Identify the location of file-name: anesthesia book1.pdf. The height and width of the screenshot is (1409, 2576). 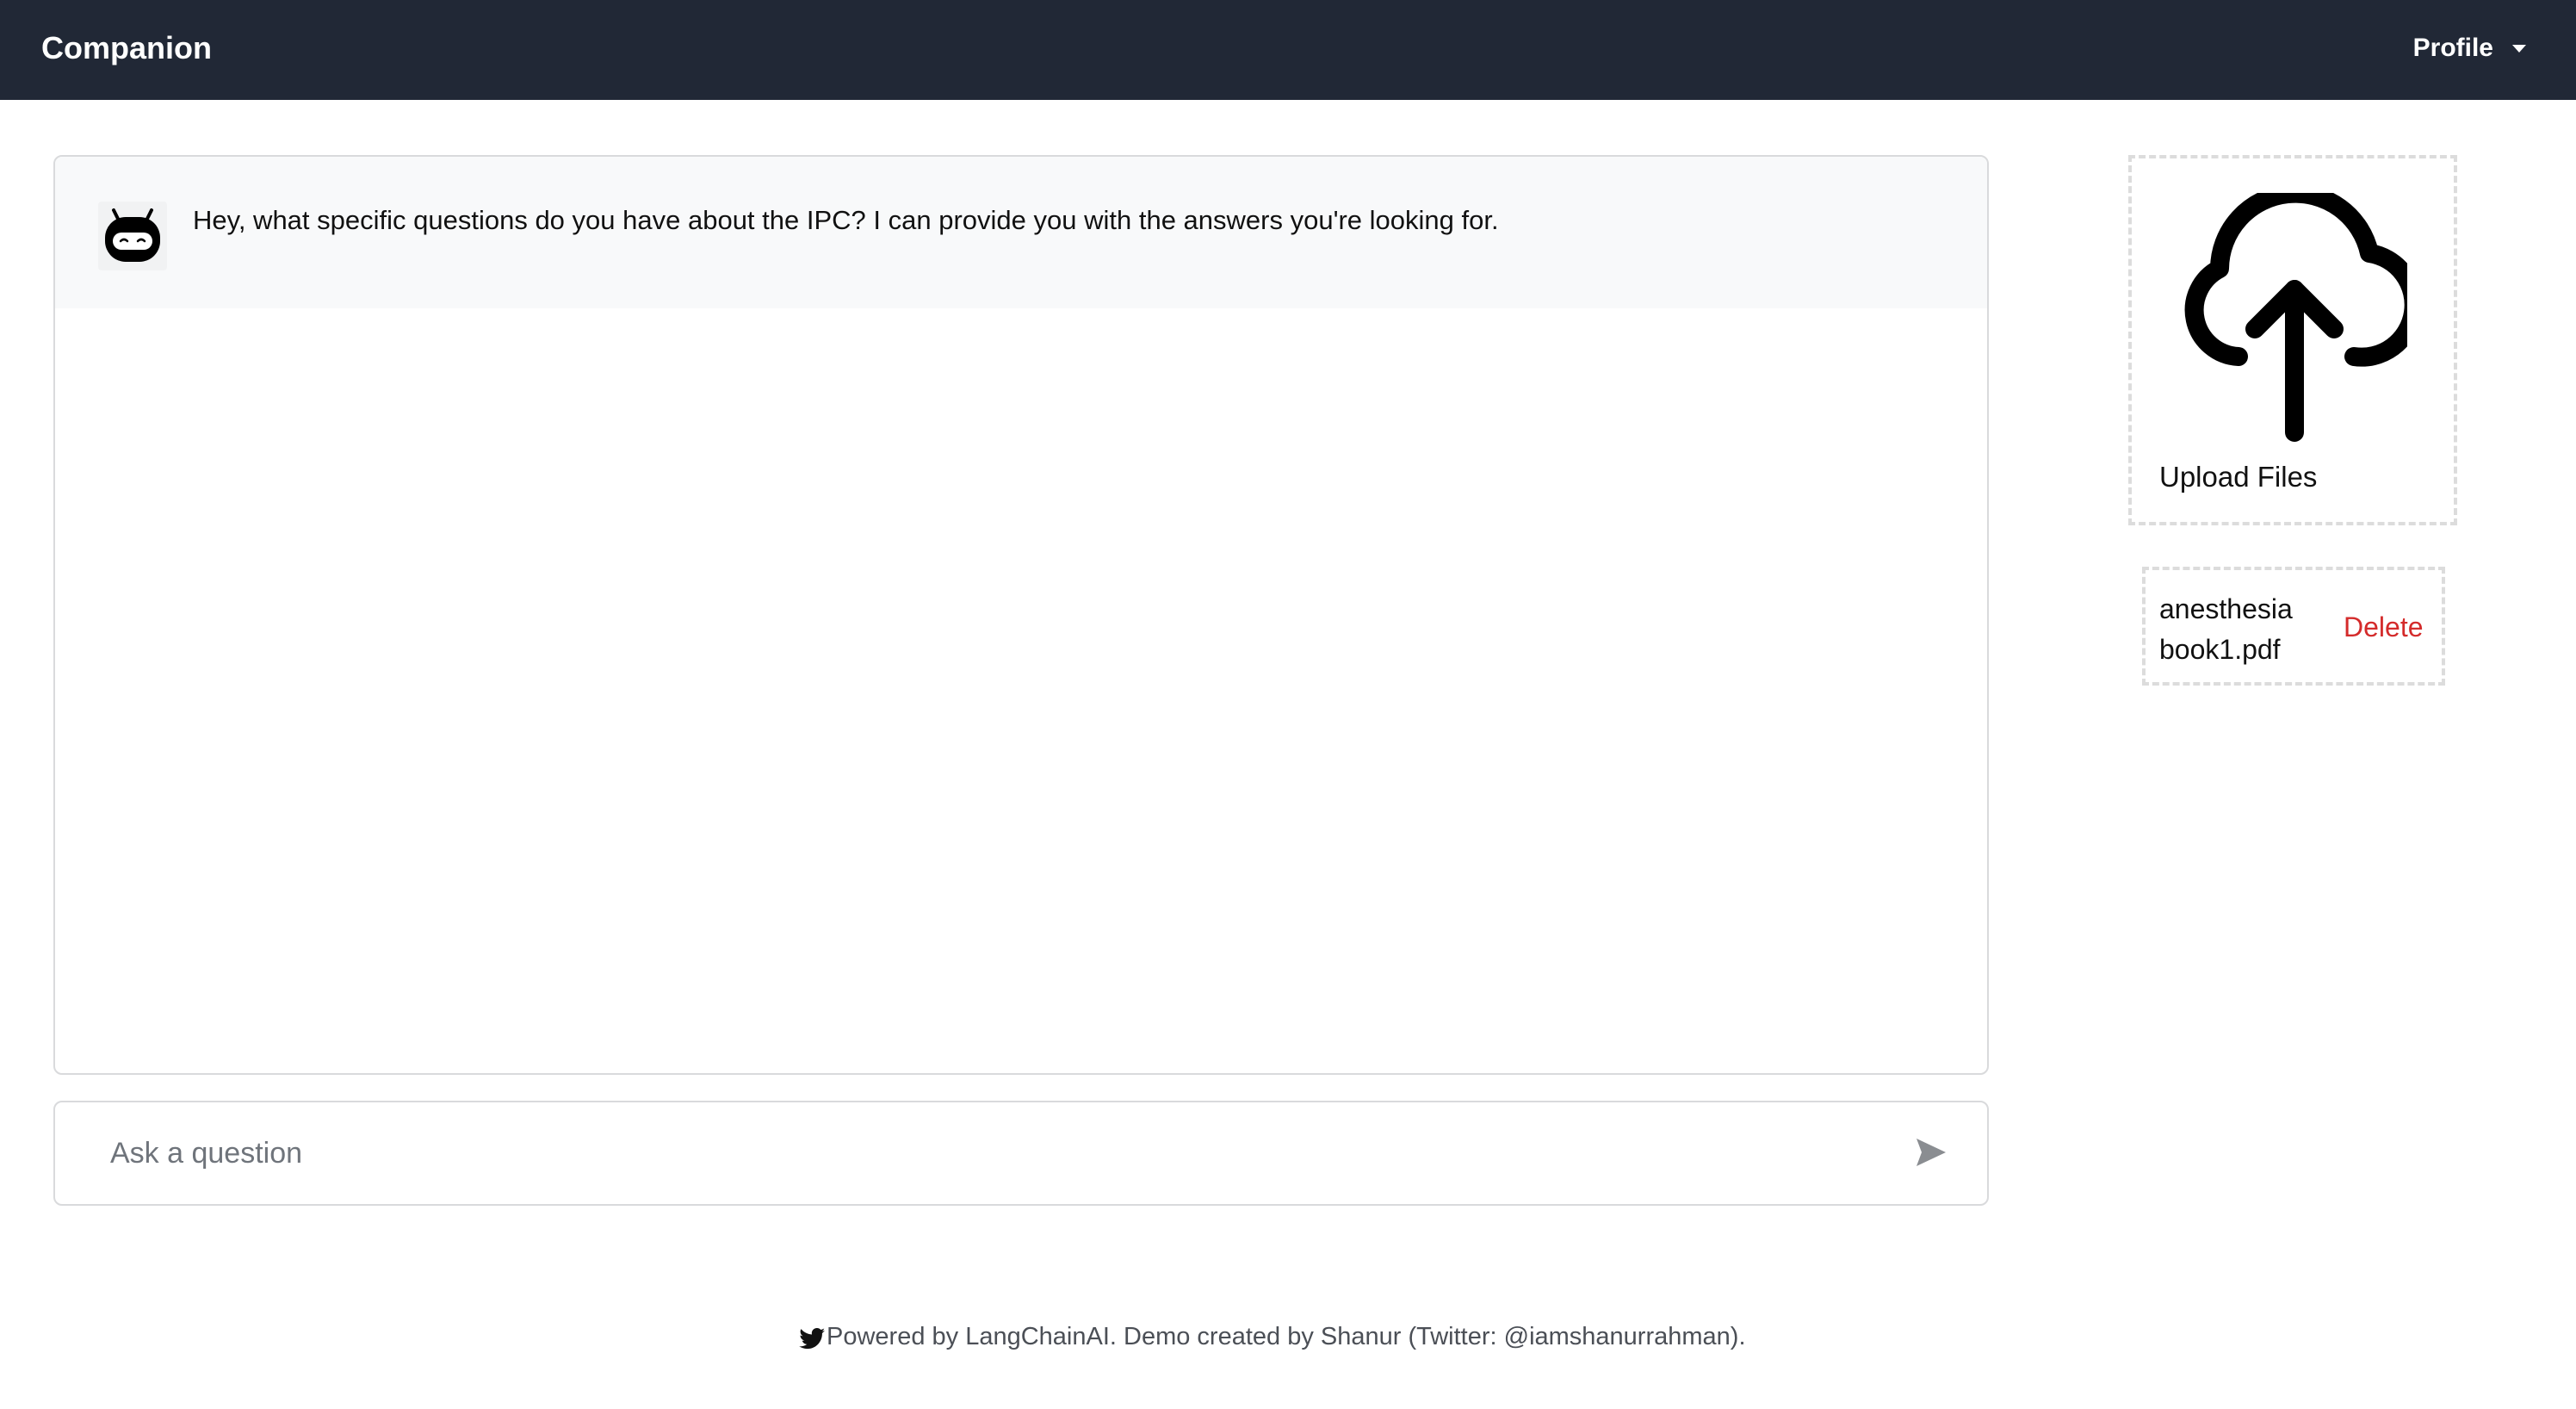
(2241, 629).